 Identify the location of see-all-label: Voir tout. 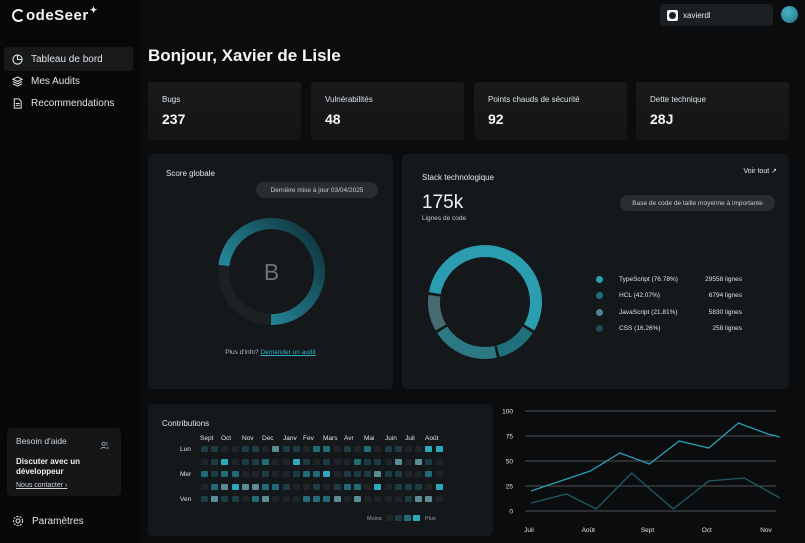
(756, 171).